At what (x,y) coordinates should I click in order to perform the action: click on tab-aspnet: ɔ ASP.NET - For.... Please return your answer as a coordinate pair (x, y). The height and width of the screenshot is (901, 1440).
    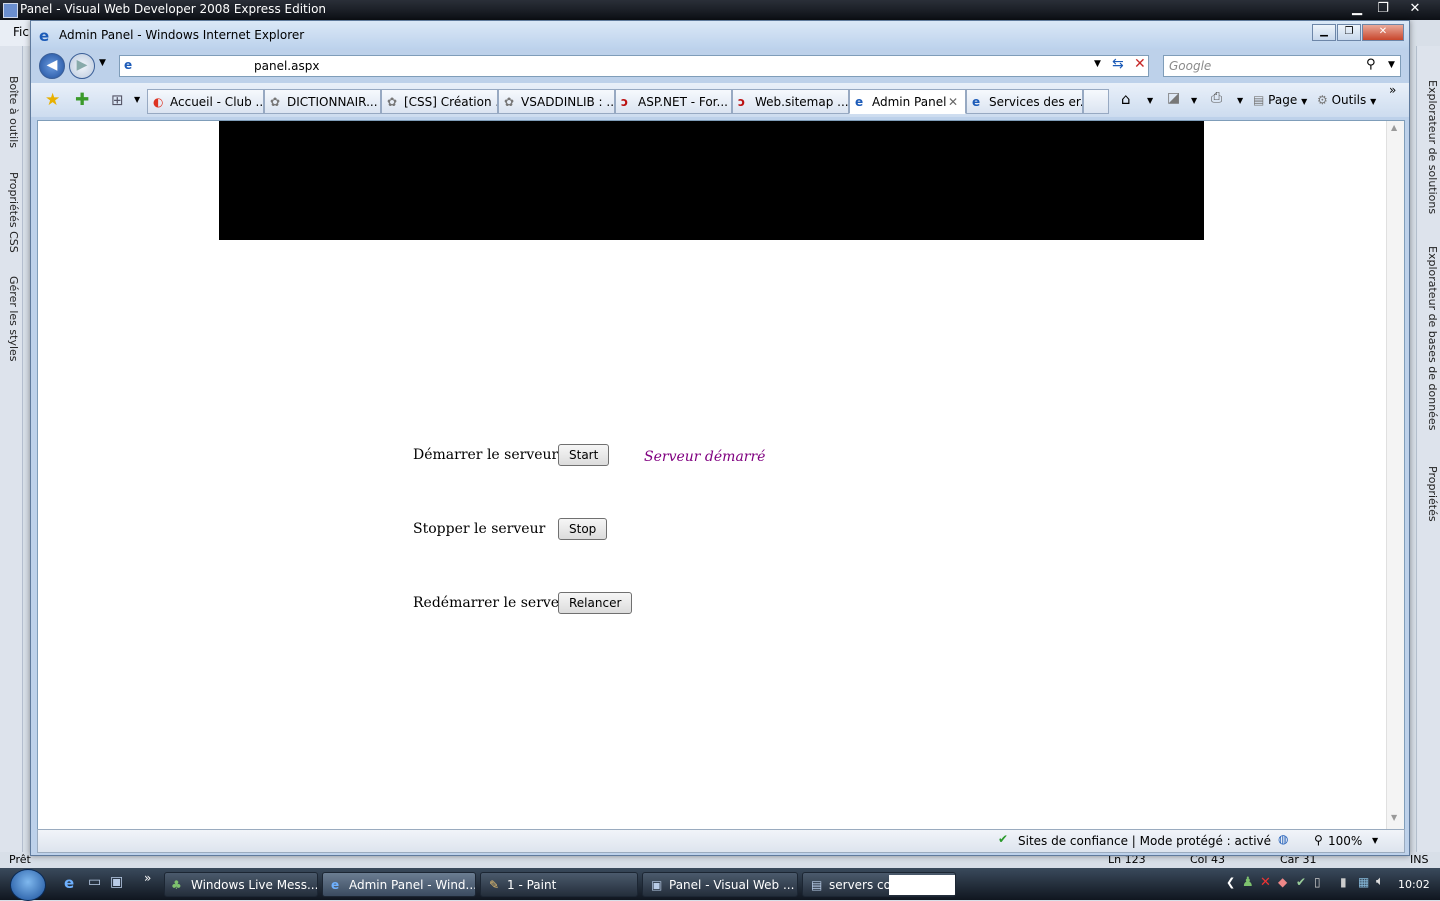
    Looking at the image, I should click on (673, 101).